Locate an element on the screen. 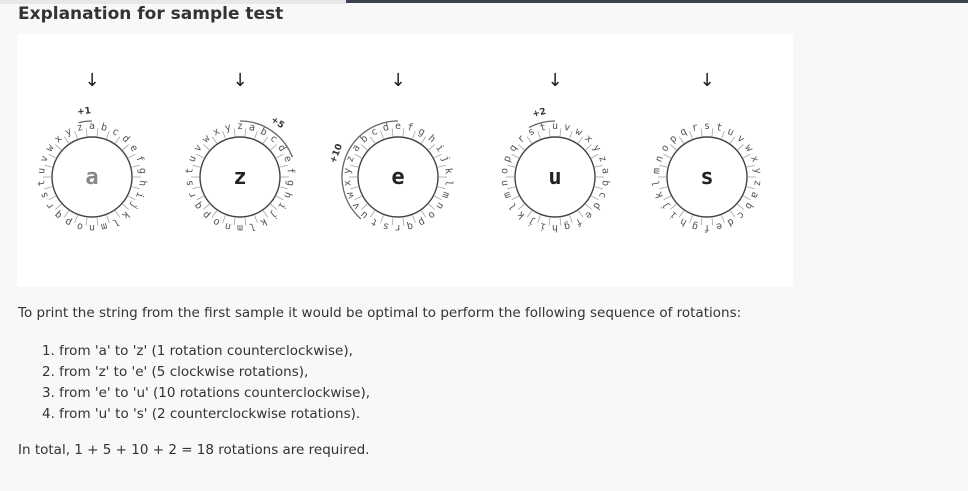  rotation-count-label: +10 is located at coordinates (337, 154).